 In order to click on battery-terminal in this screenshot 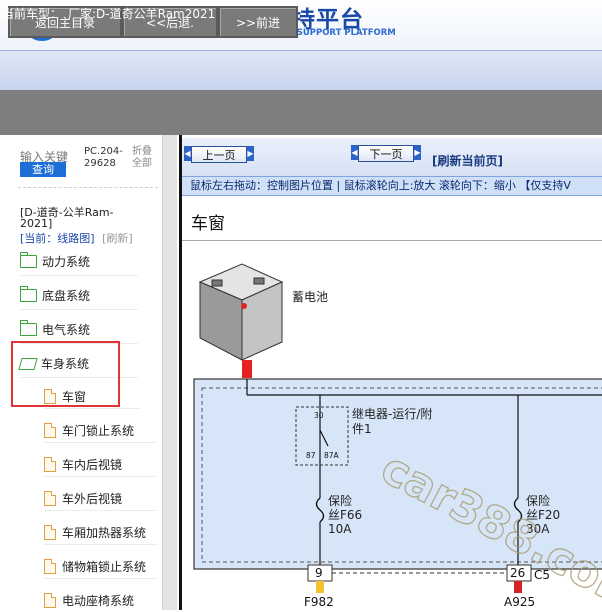, I will do `click(247, 369)`.